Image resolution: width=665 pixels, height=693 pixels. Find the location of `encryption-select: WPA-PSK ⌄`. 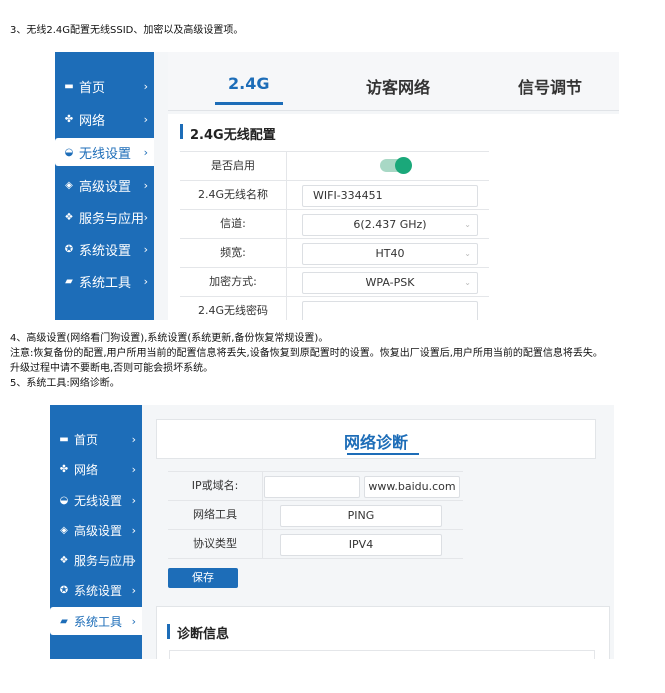

encryption-select: WPA-PSK ⌄ is located at coordinates (390, 283).